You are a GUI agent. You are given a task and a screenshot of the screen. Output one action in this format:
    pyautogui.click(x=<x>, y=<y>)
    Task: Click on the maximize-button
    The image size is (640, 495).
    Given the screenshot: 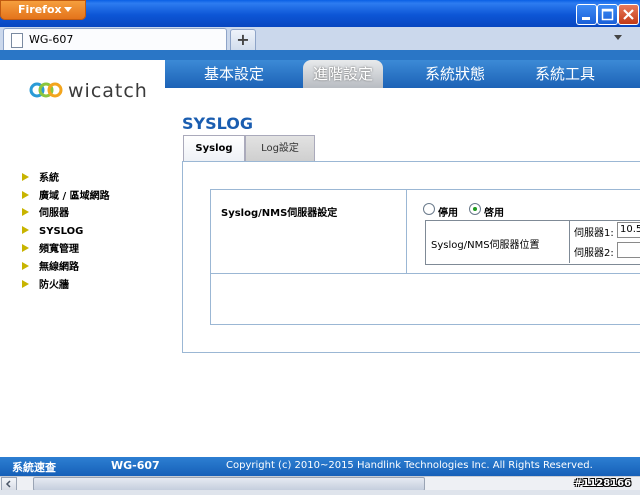 What is the action you would take?
    pyautogui.click(x=607, y=14)
    